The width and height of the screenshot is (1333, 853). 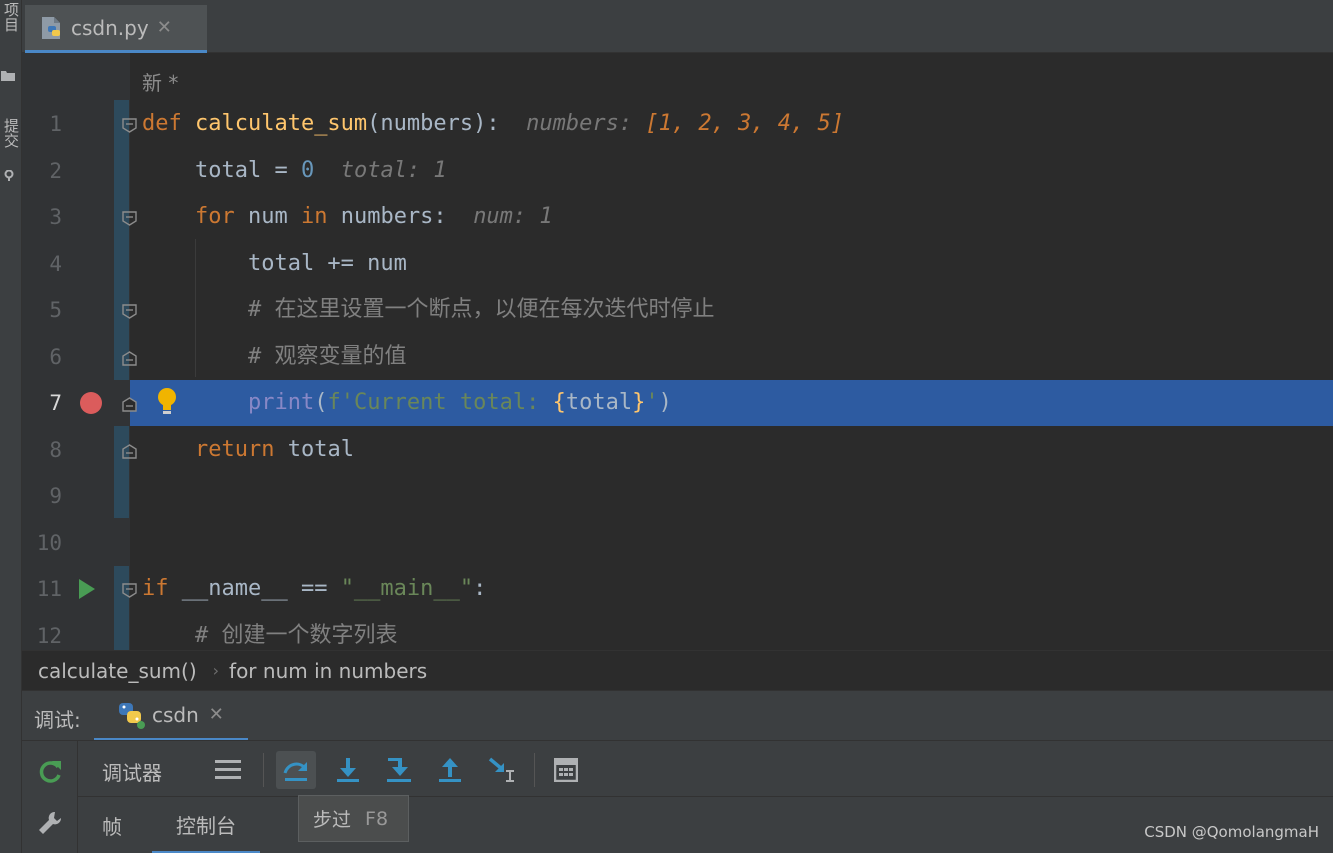 I want to click on debug-session-tab-csdn: csdn ✕, so click(x=171, y=716).